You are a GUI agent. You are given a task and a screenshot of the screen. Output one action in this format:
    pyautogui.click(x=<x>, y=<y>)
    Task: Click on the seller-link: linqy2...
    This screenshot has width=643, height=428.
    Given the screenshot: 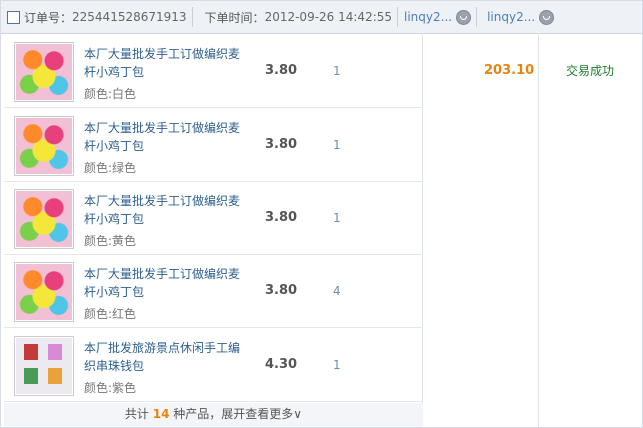 What is the action you would take?
    pyautogui.click(x=511, y=17)
    